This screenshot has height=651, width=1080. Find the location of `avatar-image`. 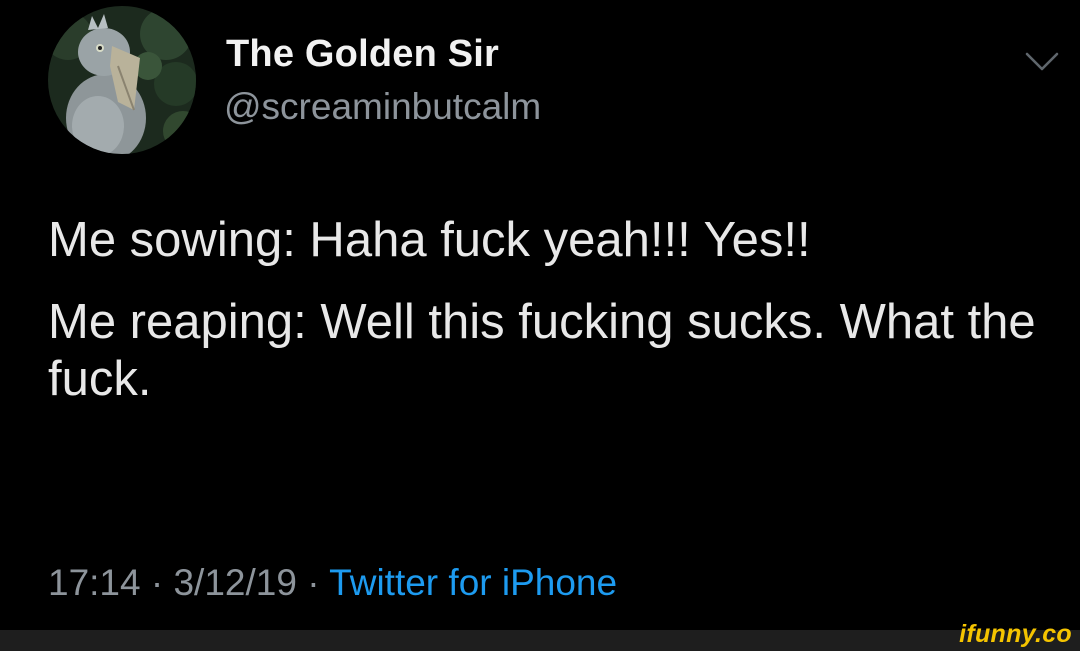

avatar-image is located at coordinates (122, 80).